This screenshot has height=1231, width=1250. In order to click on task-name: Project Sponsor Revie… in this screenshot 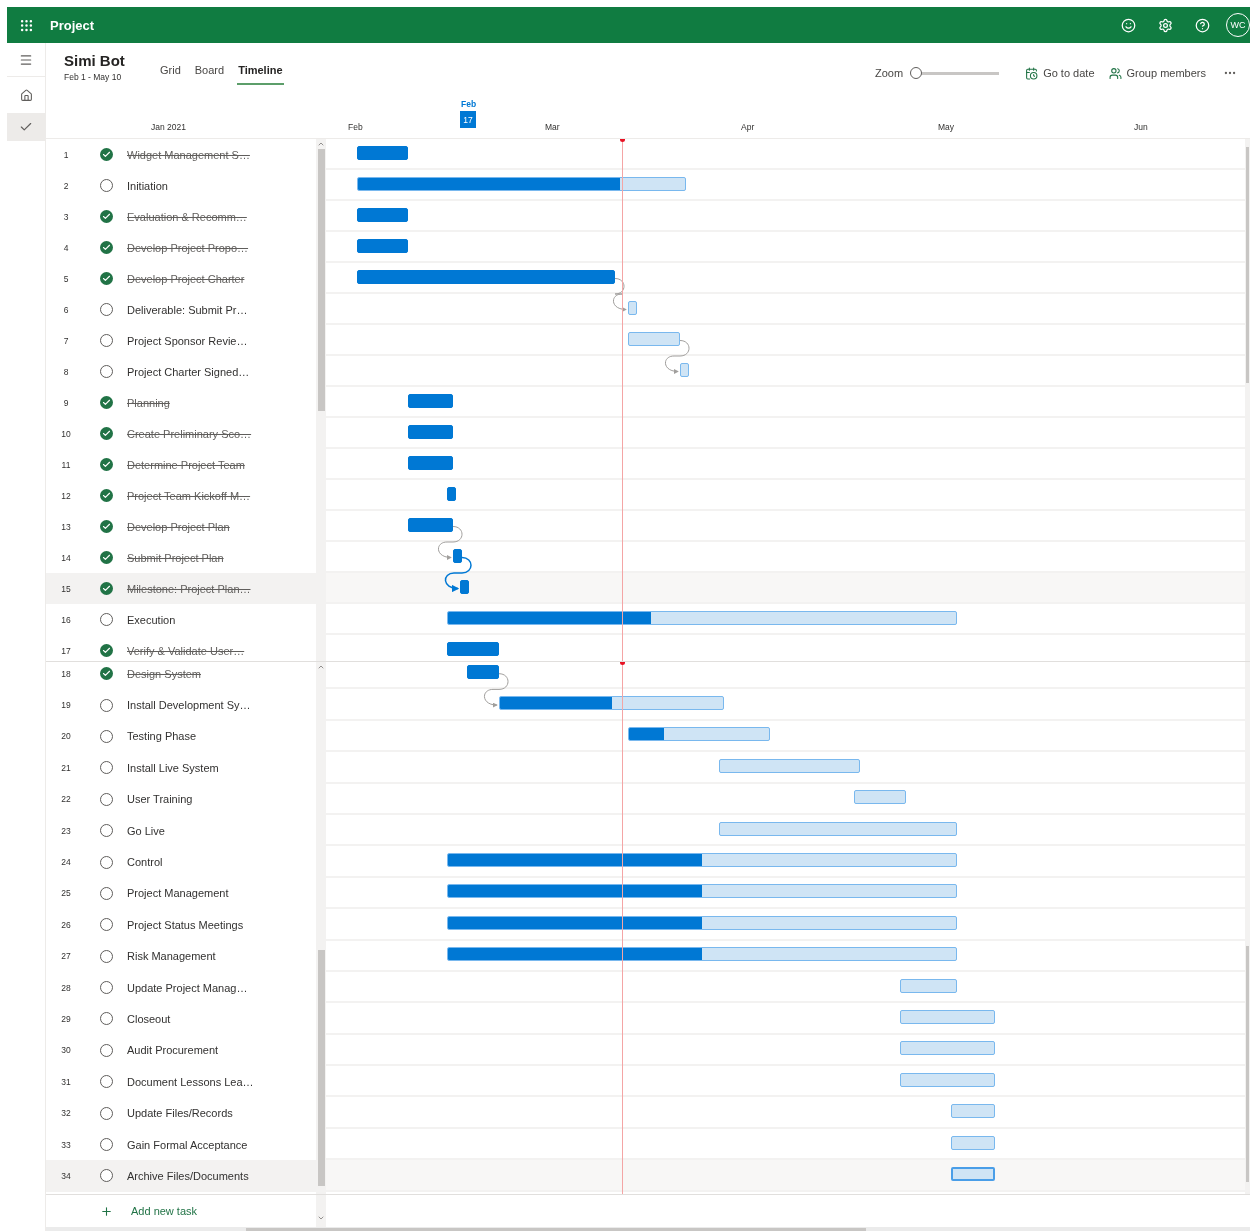, I will do `click(187, 340)`.